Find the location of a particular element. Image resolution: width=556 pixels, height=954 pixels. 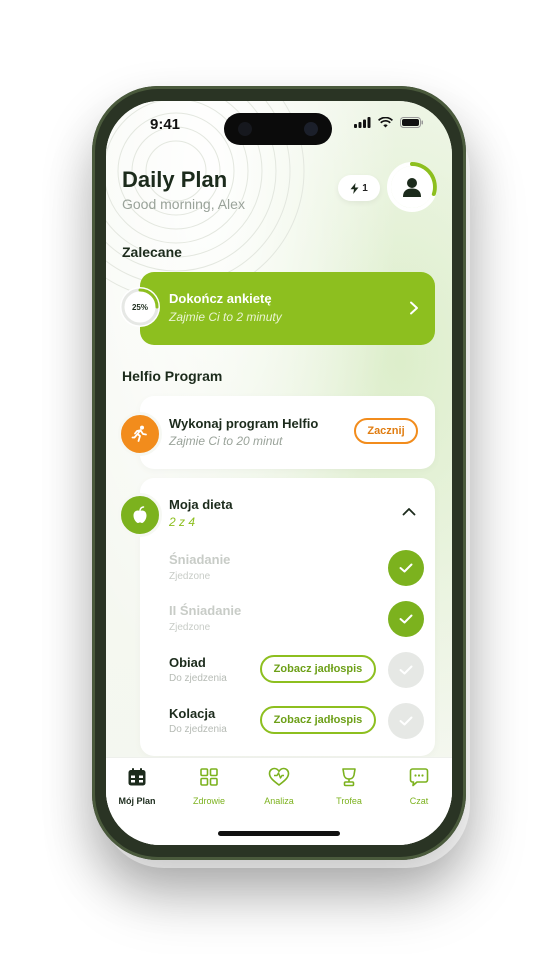

sensor is located at coordinates (245, 129).